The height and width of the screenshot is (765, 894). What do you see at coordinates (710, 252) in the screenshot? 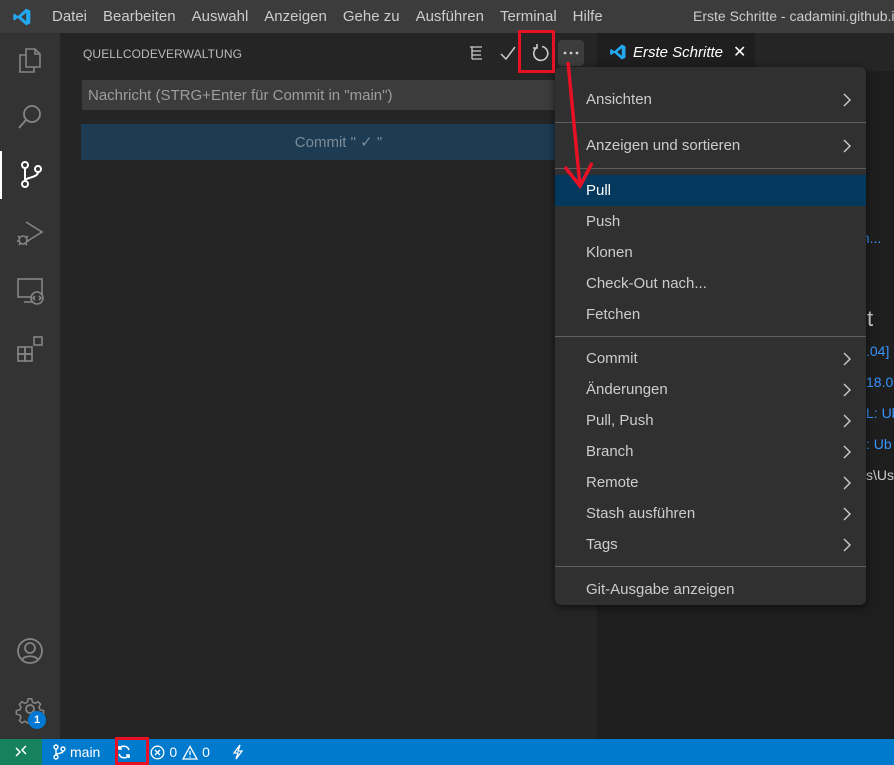
I see `menu-item-klonen: Klonen` at bounding box center [710, 252].